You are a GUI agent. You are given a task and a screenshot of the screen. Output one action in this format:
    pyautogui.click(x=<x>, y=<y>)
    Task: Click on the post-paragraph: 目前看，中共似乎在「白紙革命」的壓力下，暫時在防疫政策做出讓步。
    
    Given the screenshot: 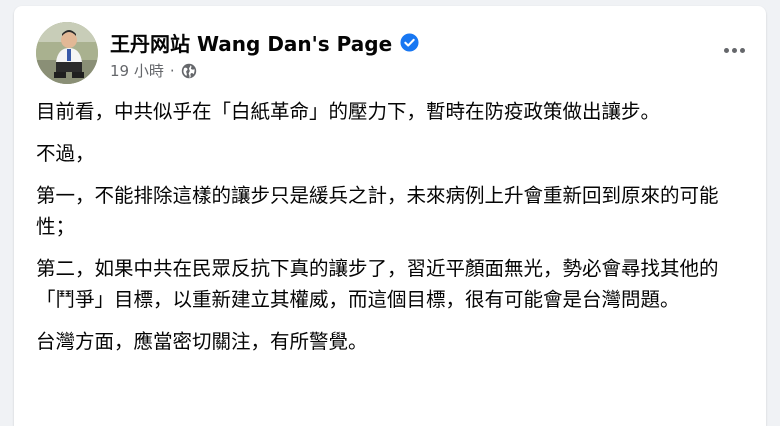 What is the action you would take?
    pyautogui.click(x=348, y=111)
    